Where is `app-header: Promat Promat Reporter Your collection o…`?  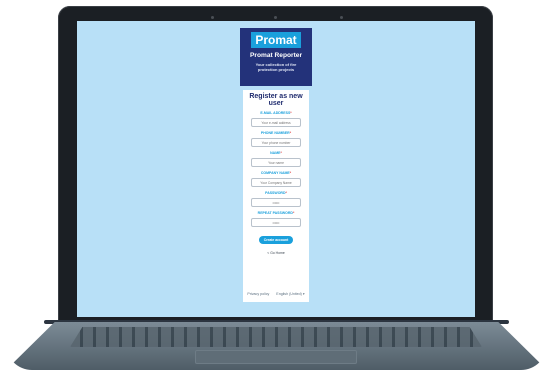
app-header: Promat Promat Reporter Your collection o… is located at coordinates (276, 57).